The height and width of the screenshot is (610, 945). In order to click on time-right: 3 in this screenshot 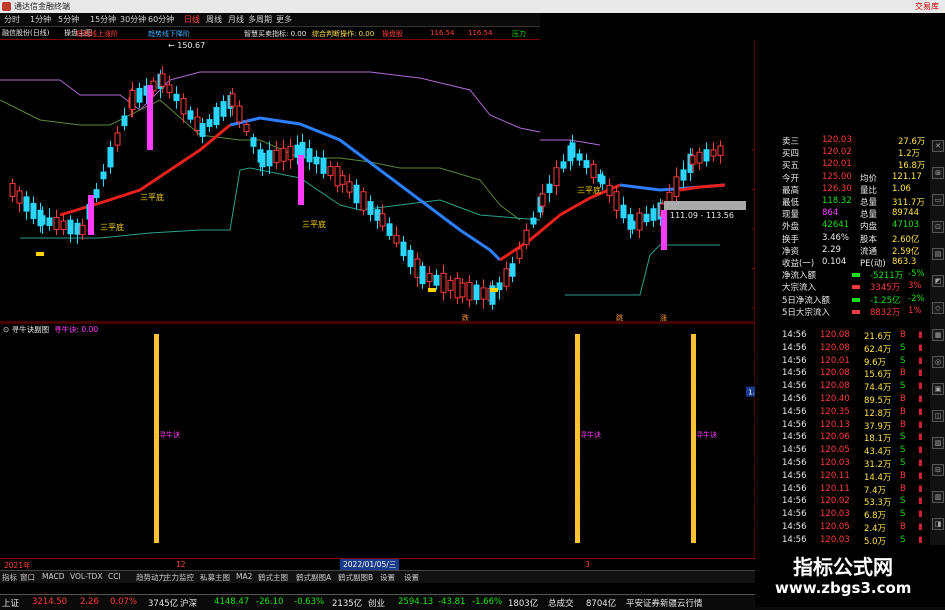, I will do `click(587, 564)`.